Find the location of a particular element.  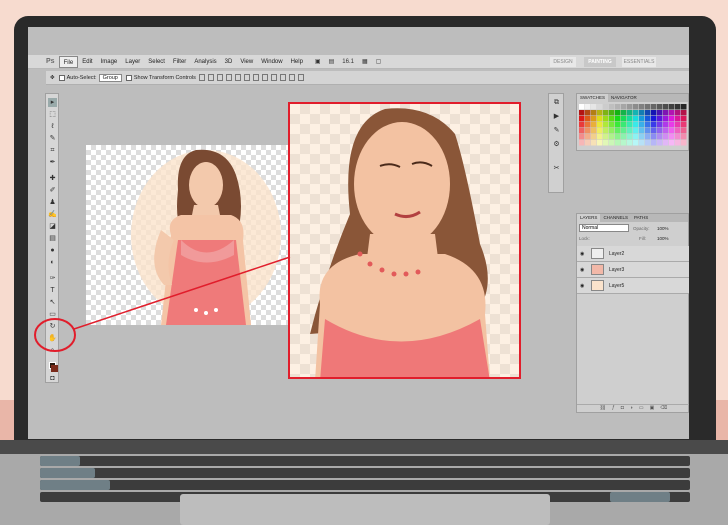

callout-overlay is located at coordinates (162, 304).